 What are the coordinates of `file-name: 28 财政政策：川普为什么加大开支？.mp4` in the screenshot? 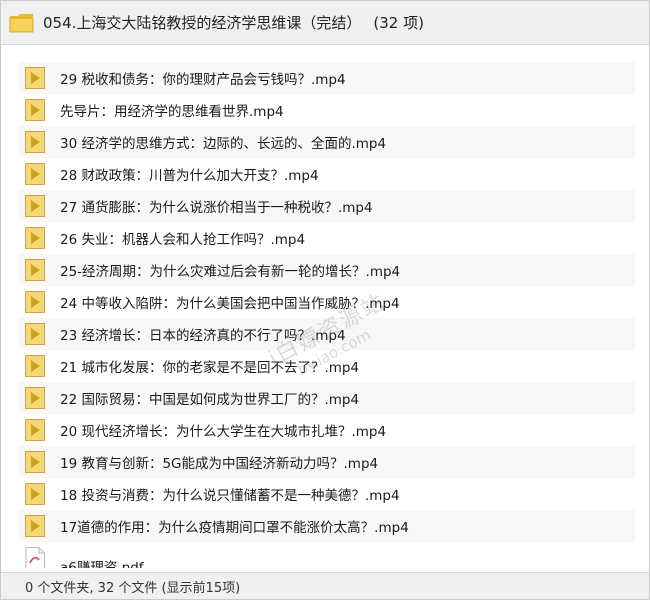 It's located at (189, 176).